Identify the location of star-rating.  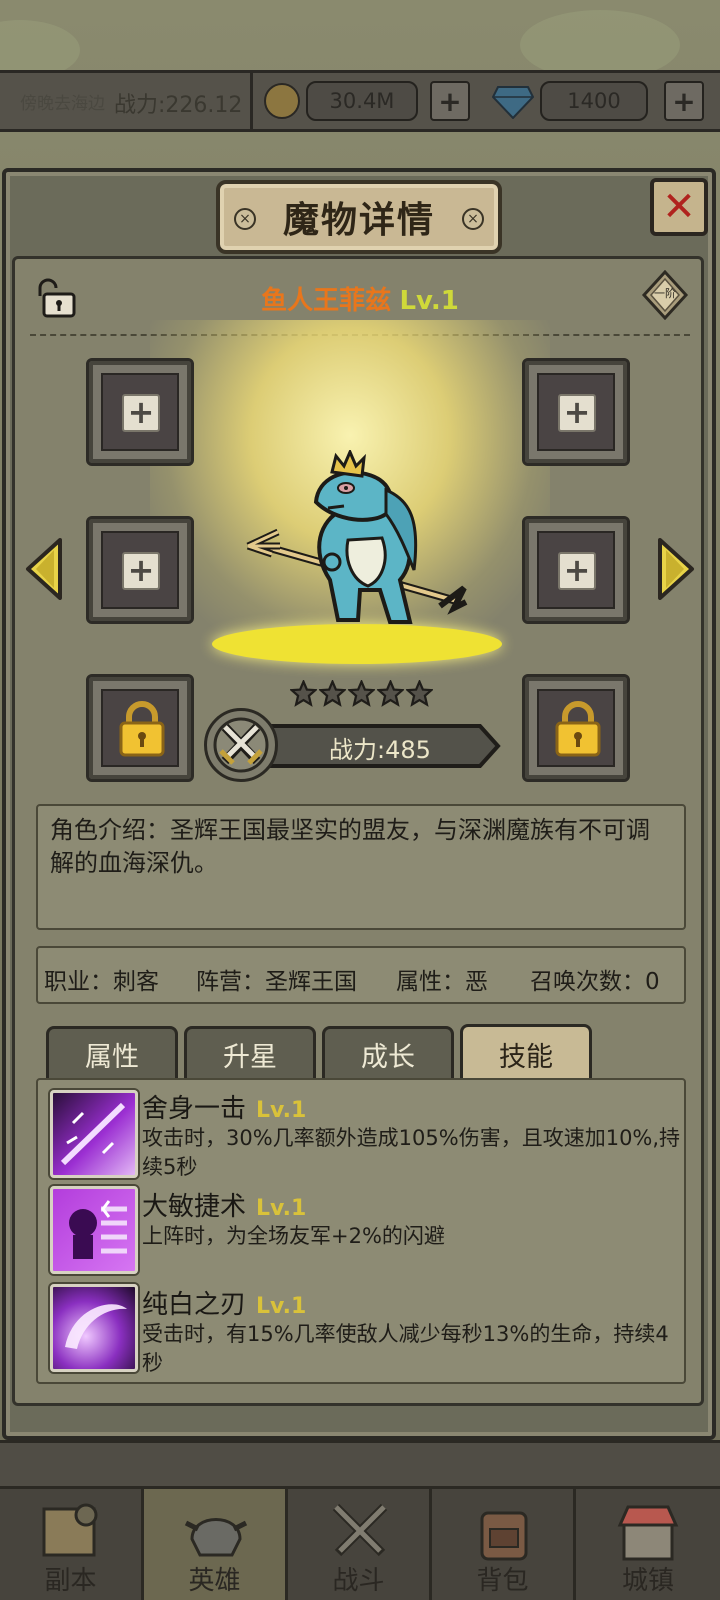
(362, 695).